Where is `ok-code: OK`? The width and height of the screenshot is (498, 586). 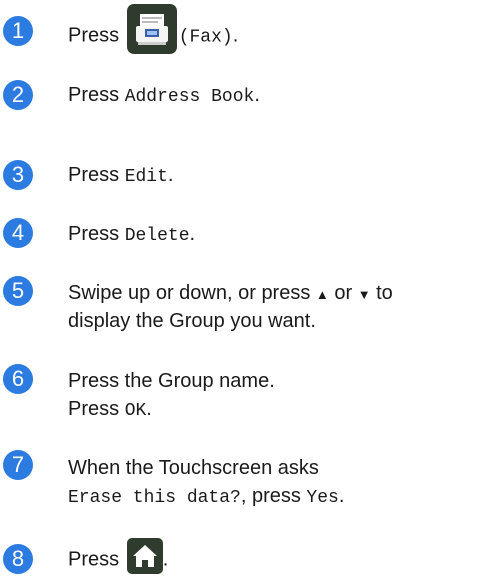 ok-code: OK is located at coordinates (135, 411).